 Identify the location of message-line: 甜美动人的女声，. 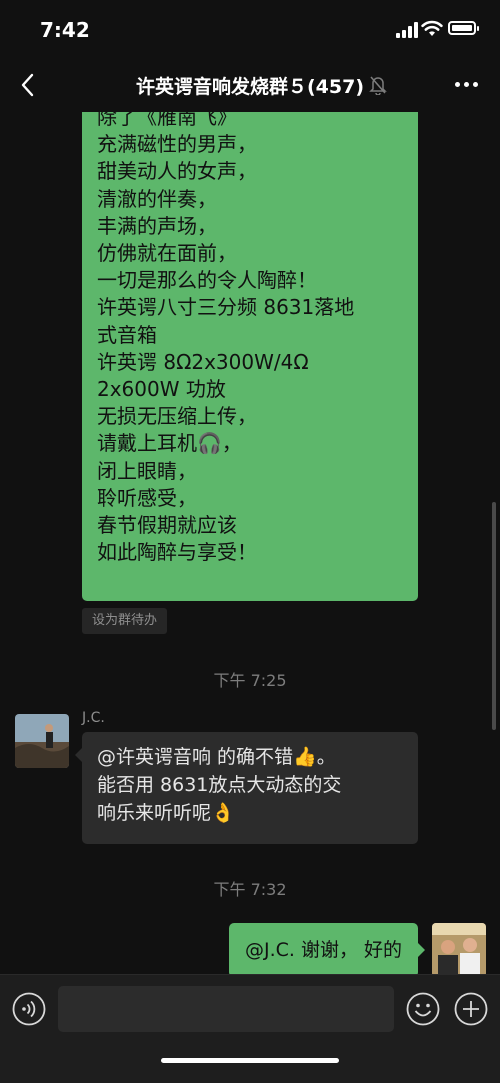
(177, 171).